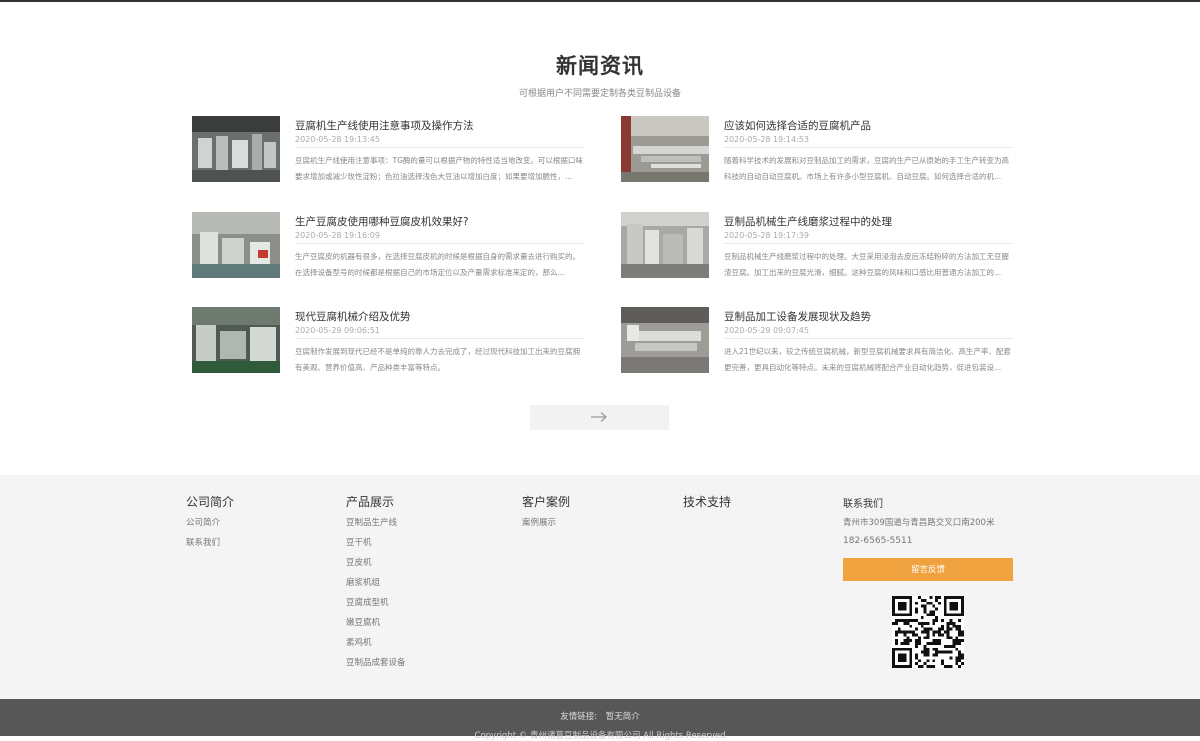 The image size is (1200, 741). Describe the element at coordinates (376, 523) in the screenshot. I see `footer-link: 豆制品生产线` at that location.